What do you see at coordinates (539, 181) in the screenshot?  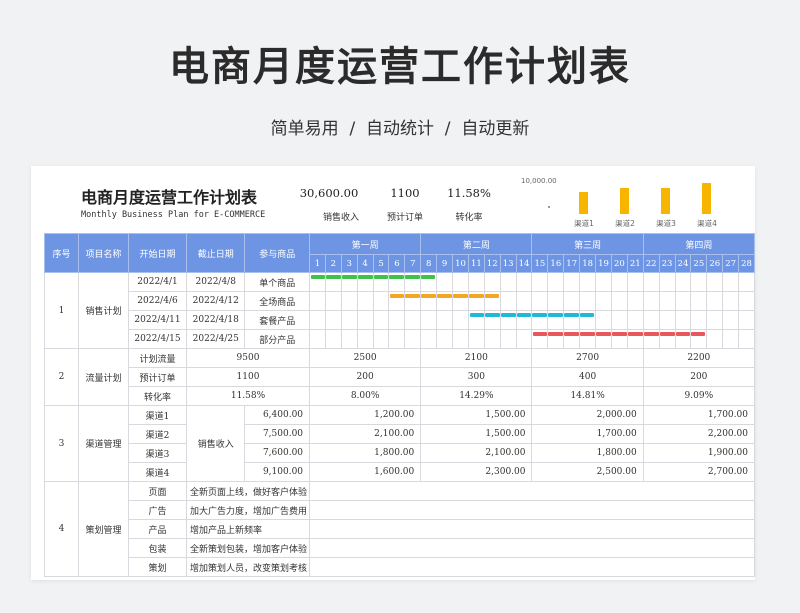 I see `mini-chart-max-label: 10,000.00` at bounding box center [539, 181].